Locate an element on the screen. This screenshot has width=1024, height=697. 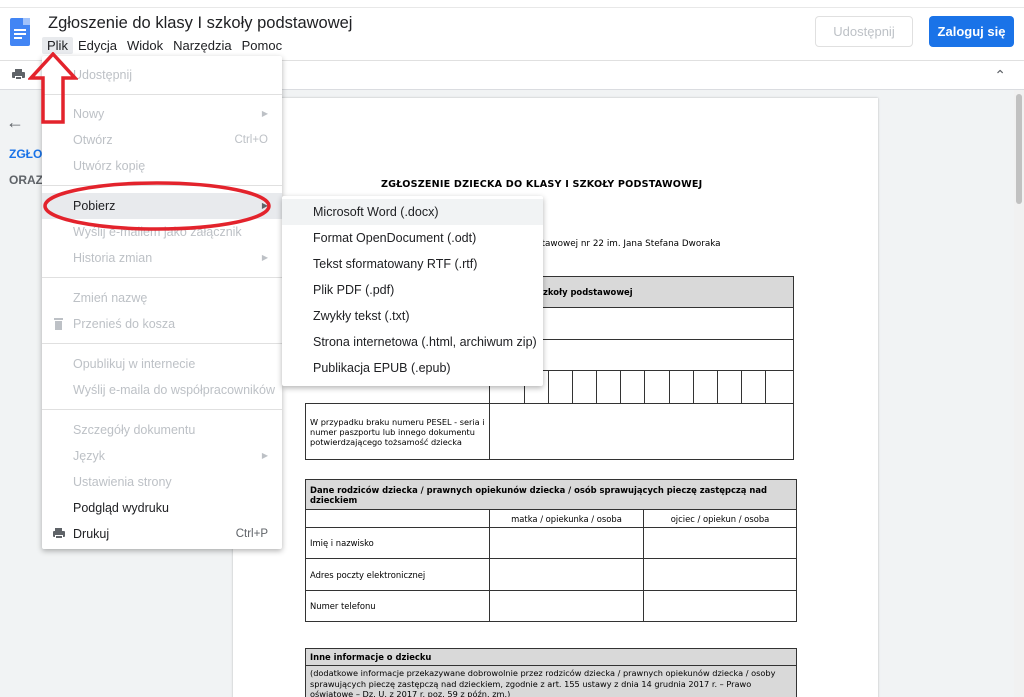
download-docx: Microsoft Word (.docx) is located at coordinates (412, 212).